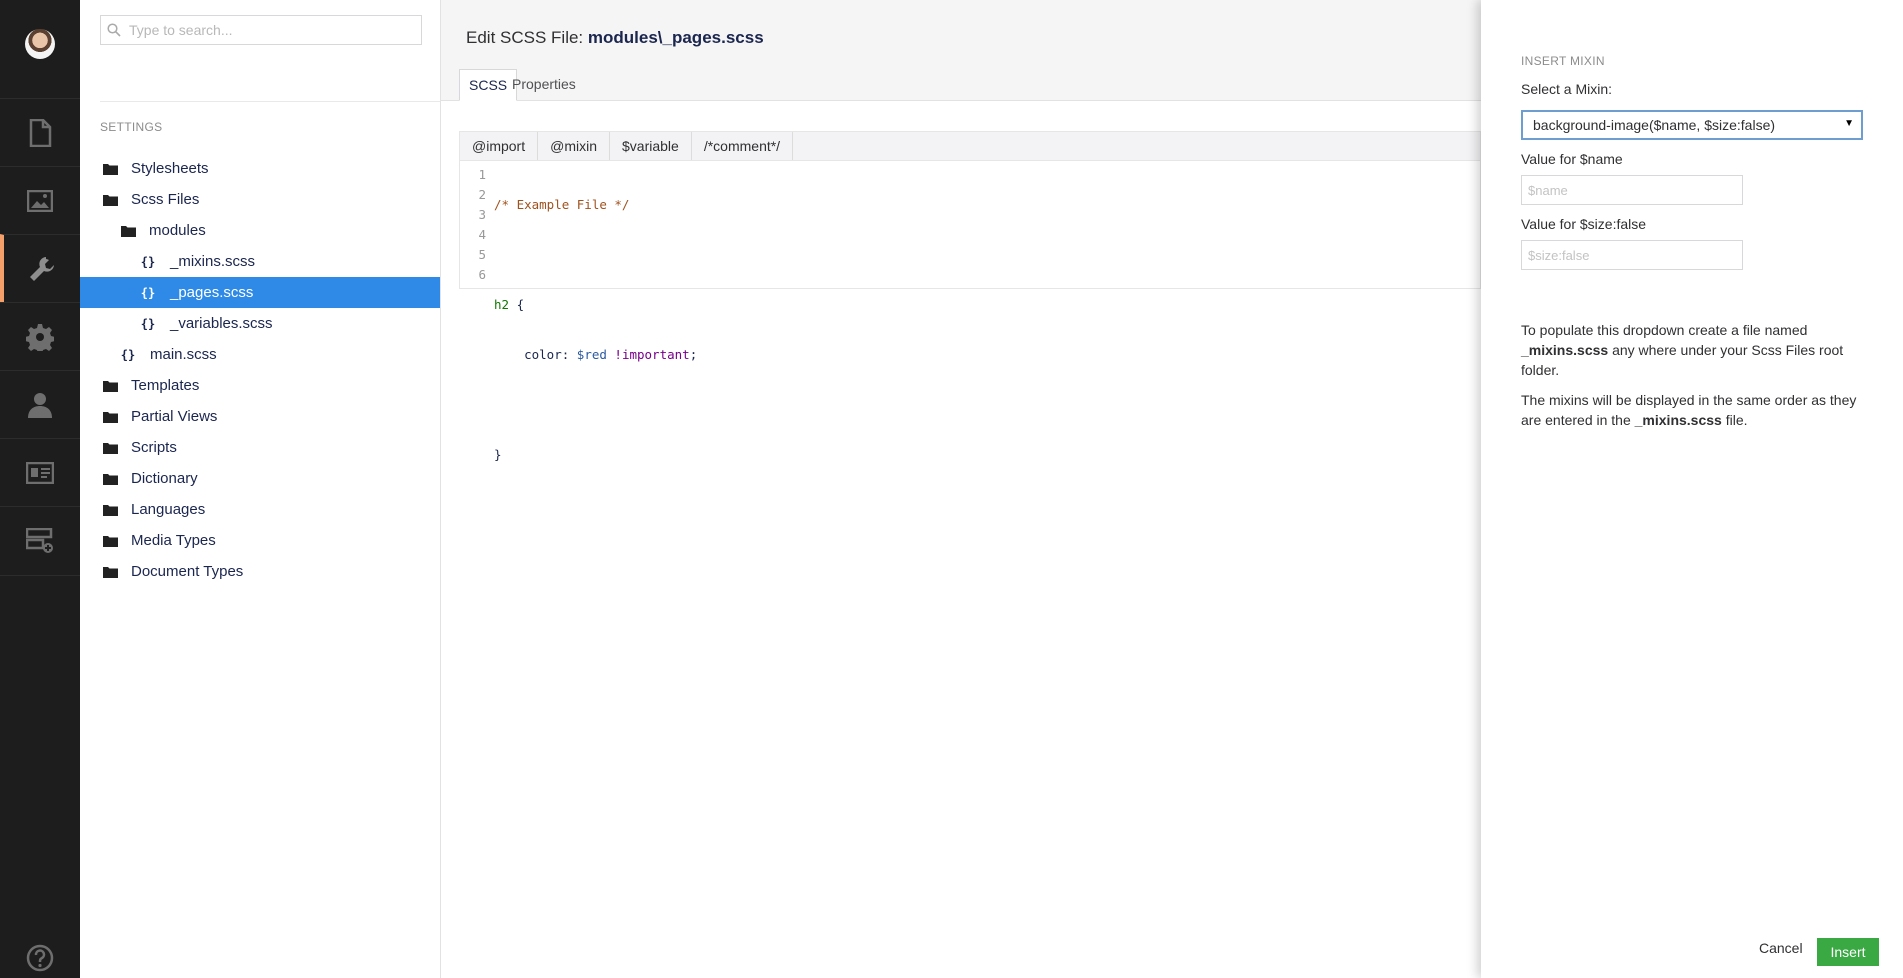 The width and height of the screenshot is (1903, 978). Describe the element at coordinates (517, 304) in the screenshot. I see `code-brace: {` at that location.